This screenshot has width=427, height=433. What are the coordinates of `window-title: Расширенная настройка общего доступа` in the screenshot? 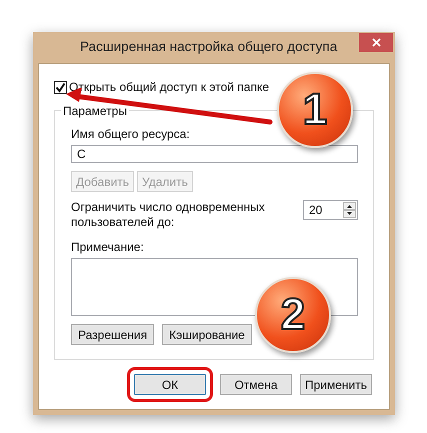 It's located at (209, 47).